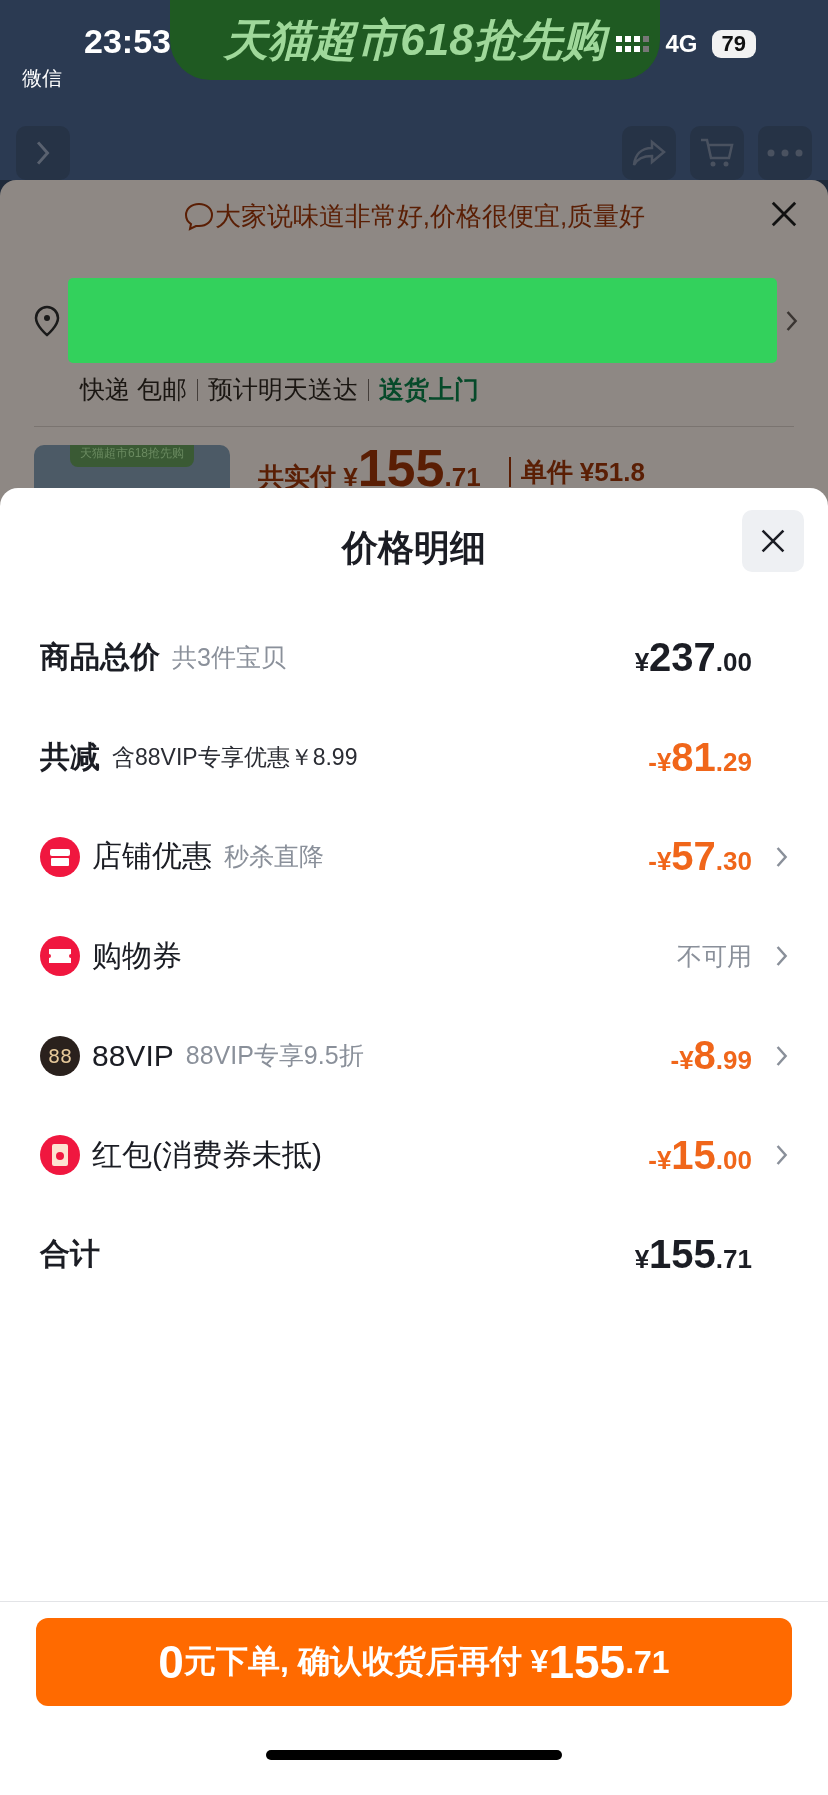  Describe the element at coordinates (428, 389) in the screenshot. I see `delivery-info: 送货上门` at that location.